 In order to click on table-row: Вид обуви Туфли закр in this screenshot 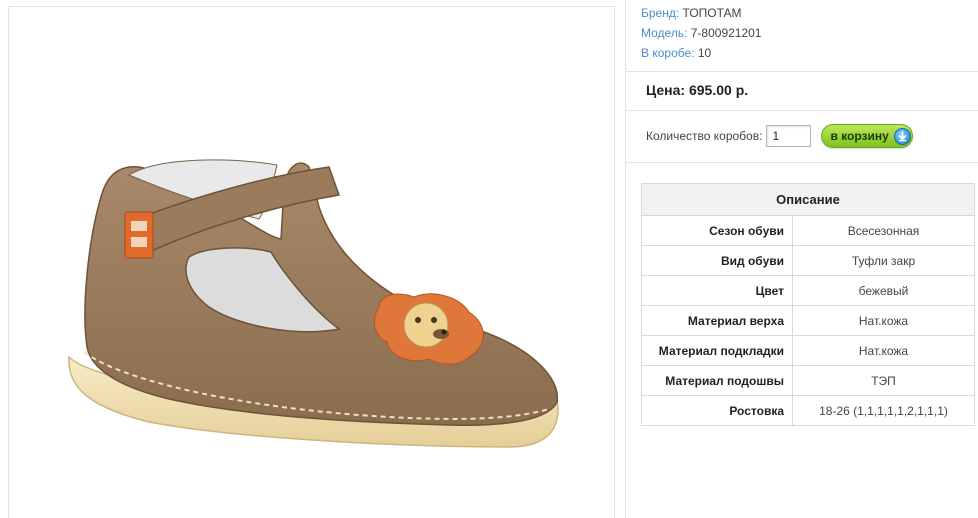, I will do `click(808, 260)`.